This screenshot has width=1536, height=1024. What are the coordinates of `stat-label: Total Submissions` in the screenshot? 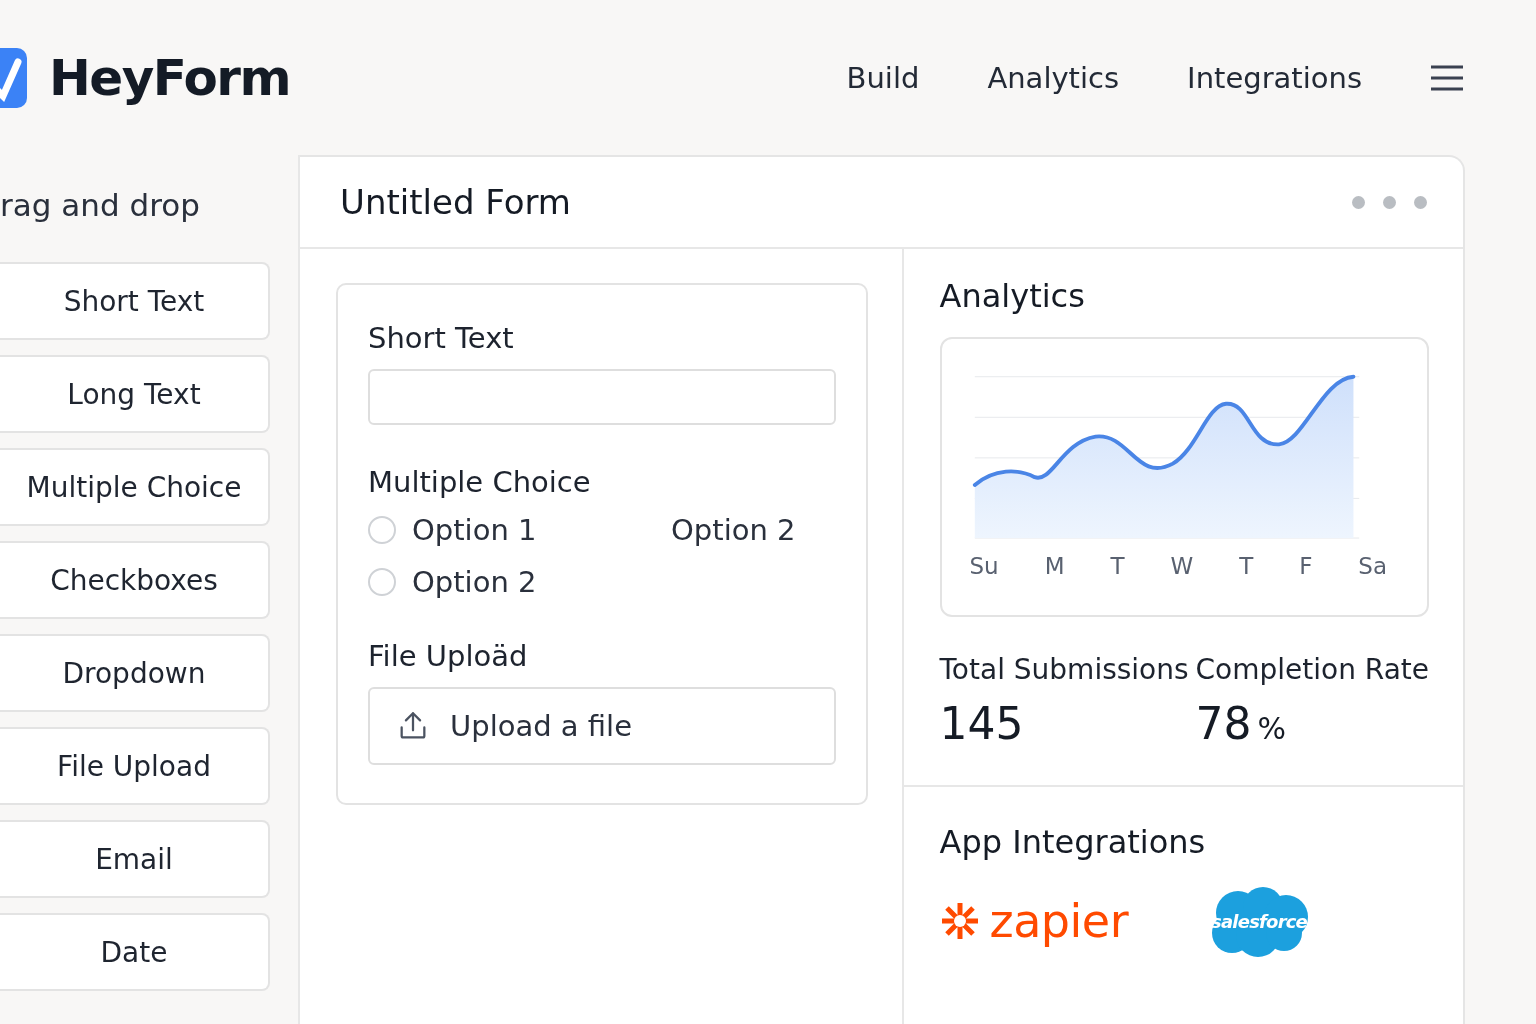 It's located at (1064, 669).